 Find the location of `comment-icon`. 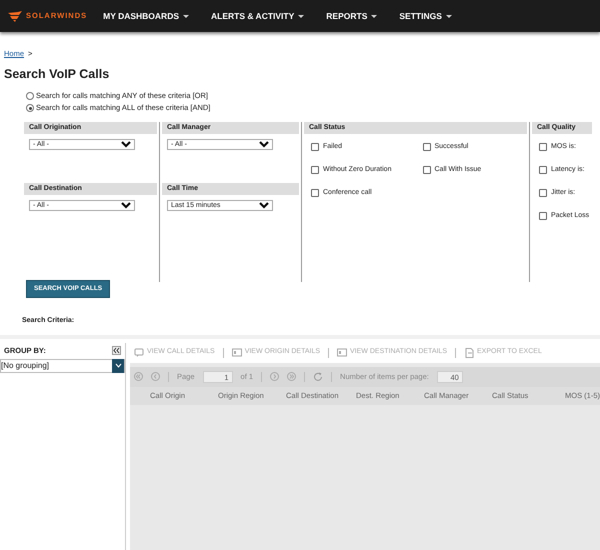

comment-icon is located at coordinates (139, 353).